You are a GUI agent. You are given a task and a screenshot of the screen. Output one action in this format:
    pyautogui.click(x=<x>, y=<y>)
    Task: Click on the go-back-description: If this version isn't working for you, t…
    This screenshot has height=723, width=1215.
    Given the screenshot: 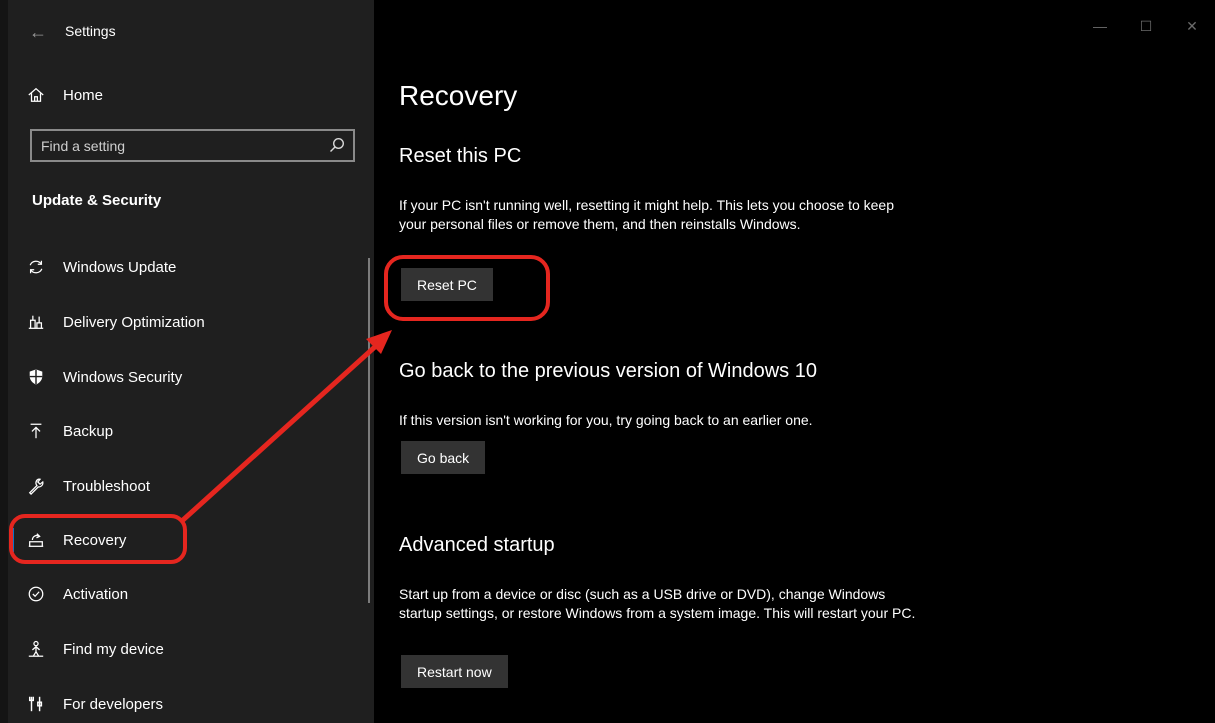 What is the action you would take?
    pyautogui.click(x=606, y=420)
    